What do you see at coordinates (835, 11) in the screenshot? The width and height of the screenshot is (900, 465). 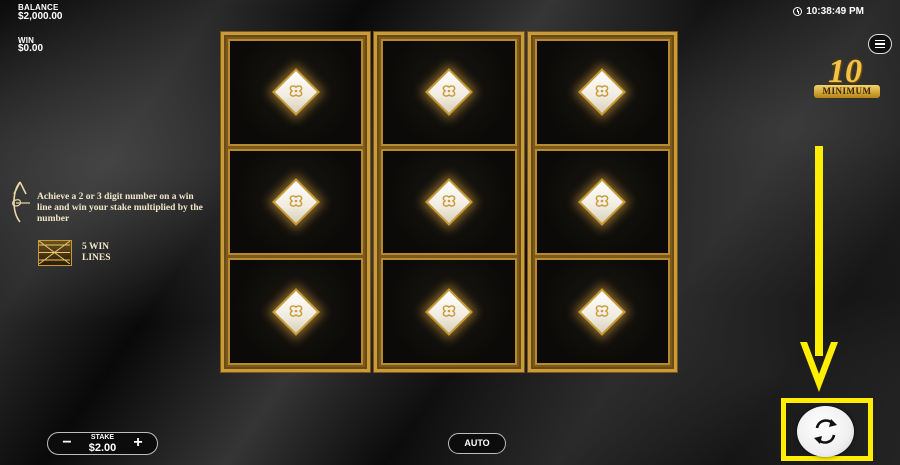 I see `clock-time: 10:38:49 PM` at bounding box center [835, 11].